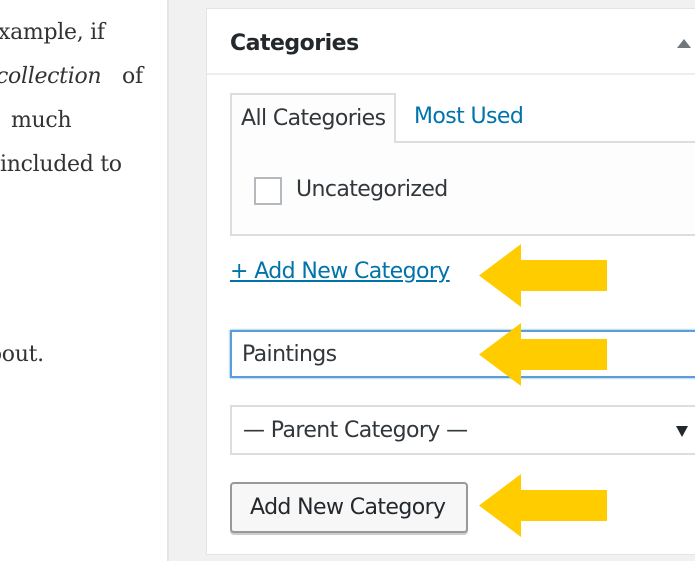 The height and width of the screenshot is (561, 695). I want to click on text-line: much, so click(41, 120).